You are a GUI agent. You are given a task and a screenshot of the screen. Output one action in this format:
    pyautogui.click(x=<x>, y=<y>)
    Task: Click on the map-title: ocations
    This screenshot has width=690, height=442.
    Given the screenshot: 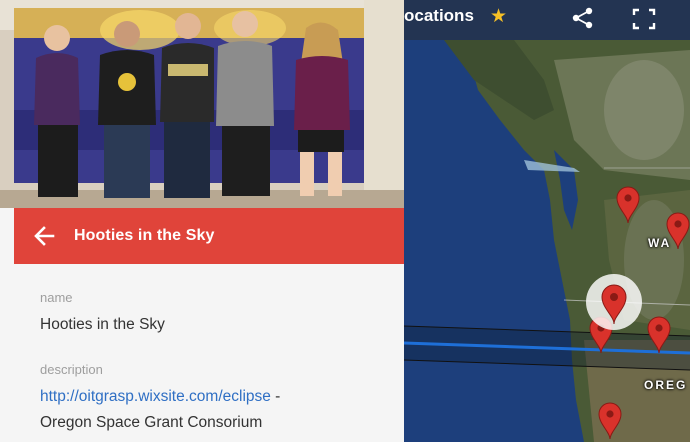 What is the action you would take?
    pyautogui.click(x=439, y=15)
    